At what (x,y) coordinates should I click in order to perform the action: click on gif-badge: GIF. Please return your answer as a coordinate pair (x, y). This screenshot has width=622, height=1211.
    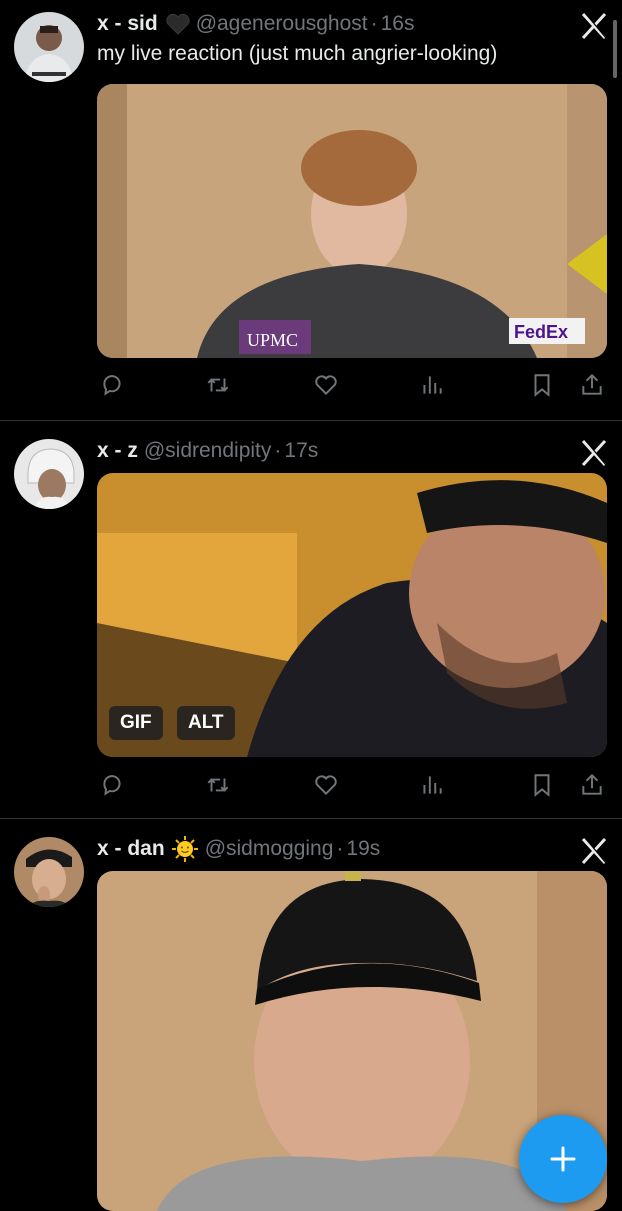
    Looking at the image, I should click on (136, 723).